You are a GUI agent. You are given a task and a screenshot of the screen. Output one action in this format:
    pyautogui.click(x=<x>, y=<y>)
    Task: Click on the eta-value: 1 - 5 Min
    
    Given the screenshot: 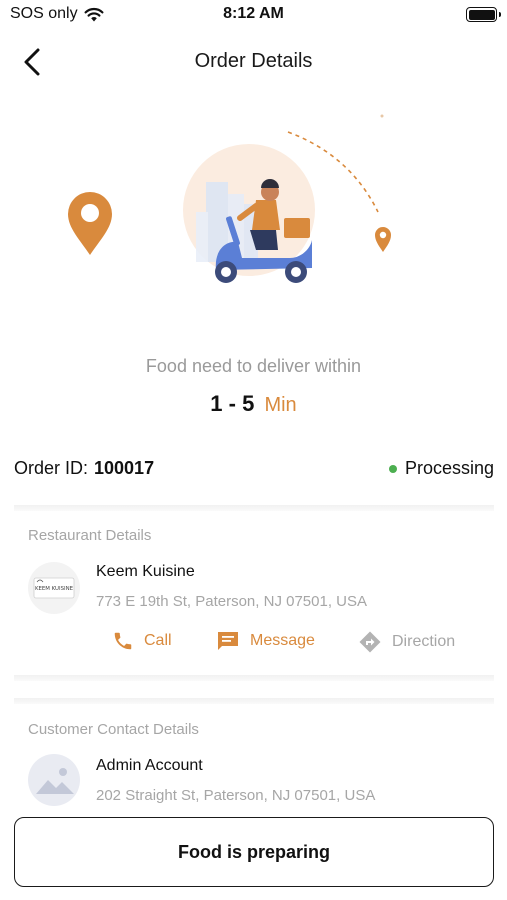 What is the action you would take?
    pyautogui.click(x=253, y=404)
    